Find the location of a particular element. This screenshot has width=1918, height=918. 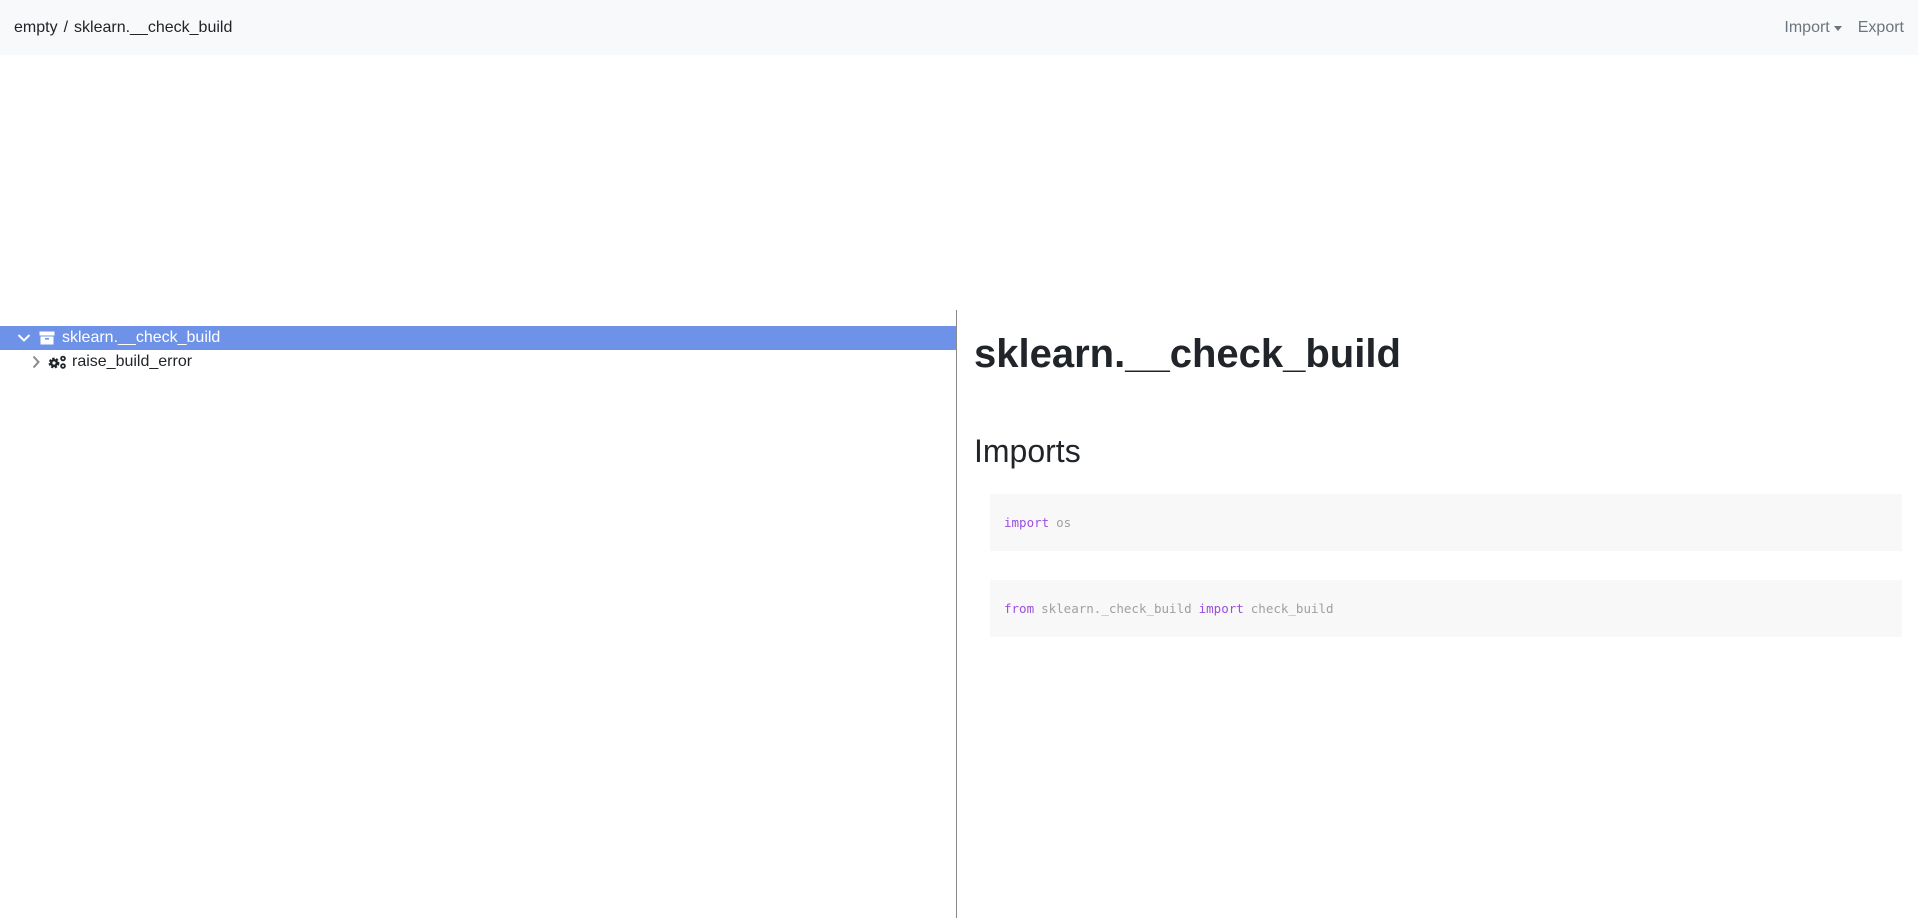

breadcrumb: empty / sklearn.__check_build is located at coordinates (123, 28).